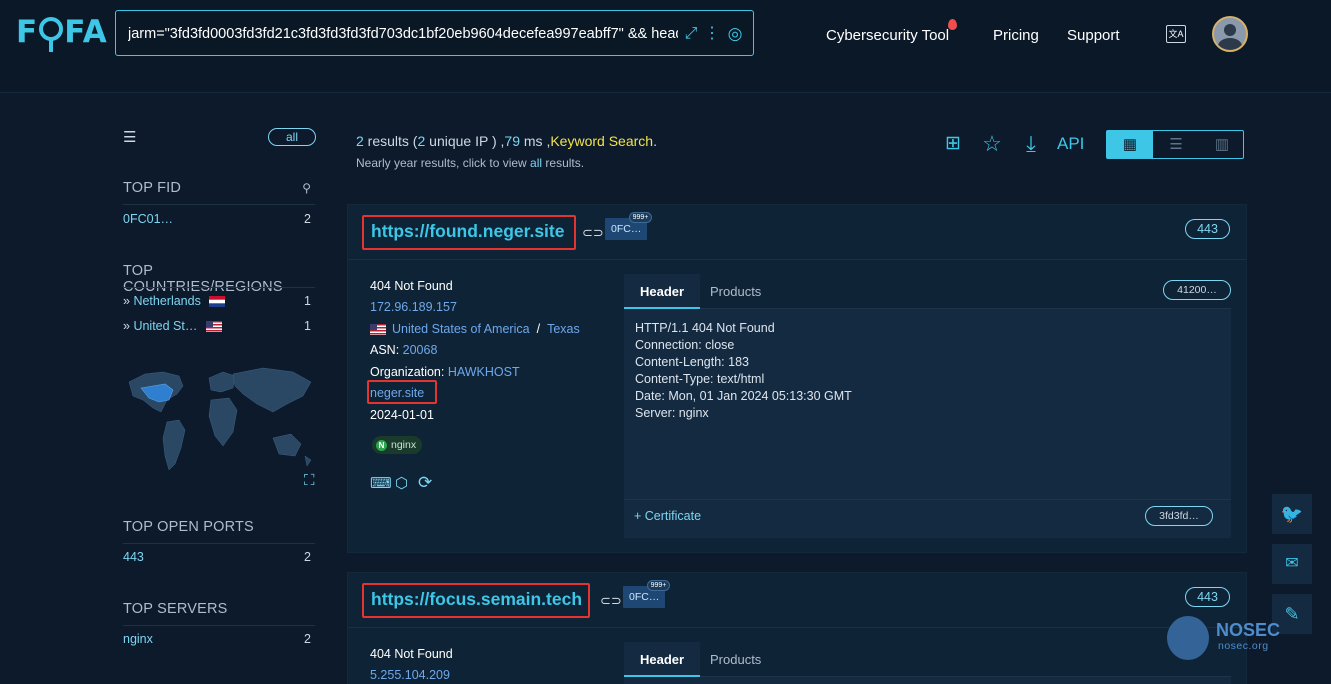 Image resolution: width=1331 pixels, height=684 pixels. Describe the element at coordinates (410, 675) in the screenshot. I see `ip-link: 5.255.104.209` at that location.